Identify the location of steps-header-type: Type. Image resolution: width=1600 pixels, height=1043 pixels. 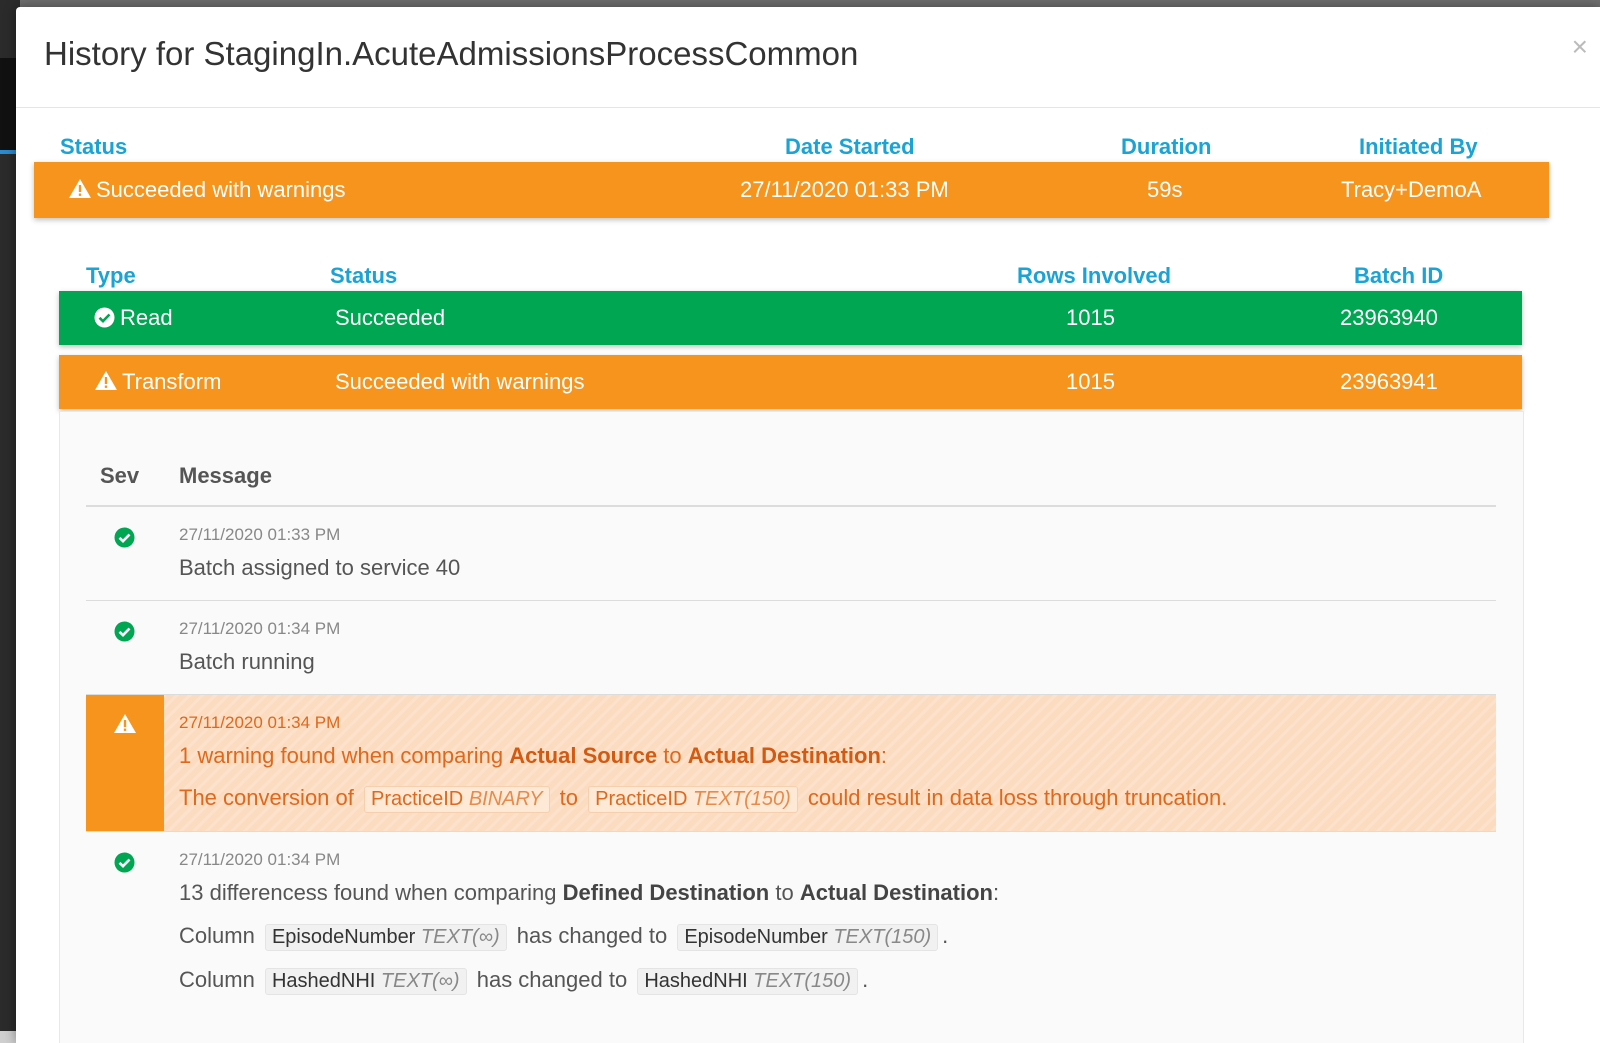
(111, 276).